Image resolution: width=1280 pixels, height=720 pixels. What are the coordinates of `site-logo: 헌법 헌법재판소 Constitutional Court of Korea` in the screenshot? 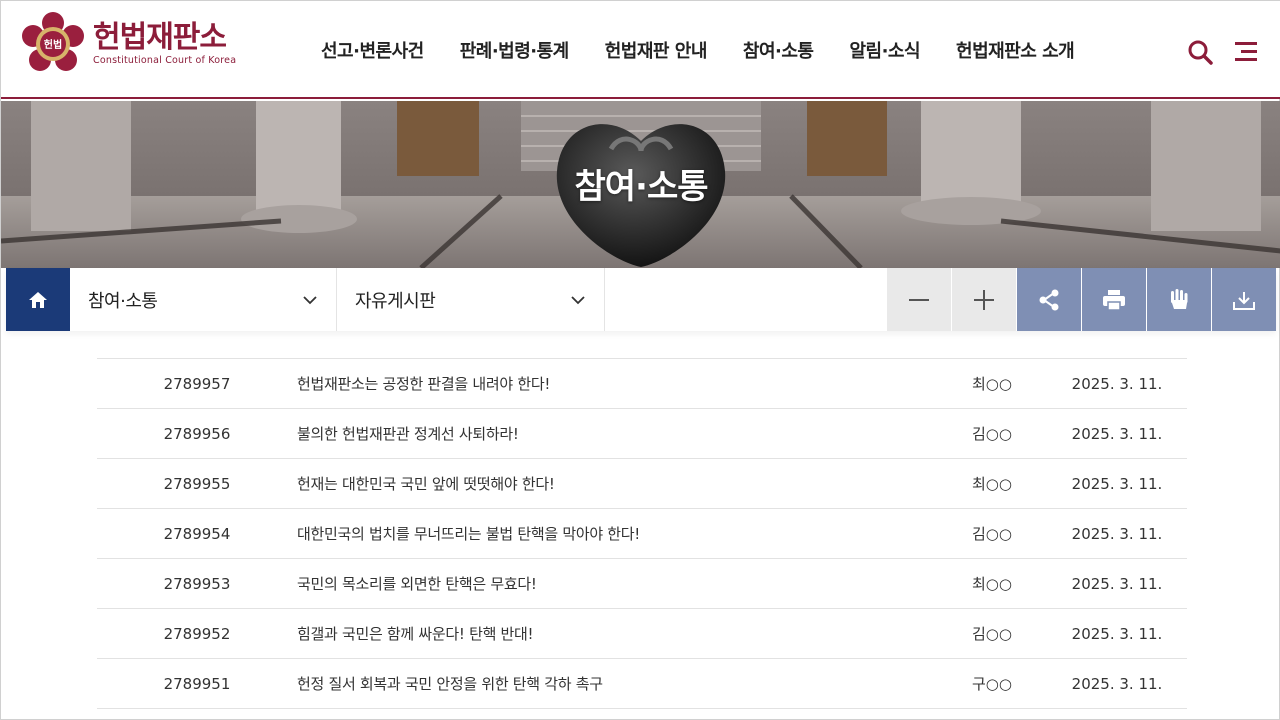 It's located at (131, 44).